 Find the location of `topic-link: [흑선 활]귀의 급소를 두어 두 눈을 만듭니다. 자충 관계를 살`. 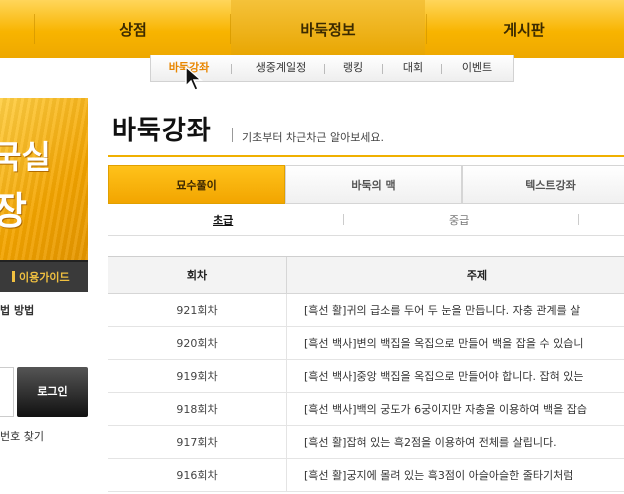

topic-link: [흑선 활]귀의 급소를 두어 두 눈을 만듭니다. 자충 관계를 살 is located at coordinates (442, 310).